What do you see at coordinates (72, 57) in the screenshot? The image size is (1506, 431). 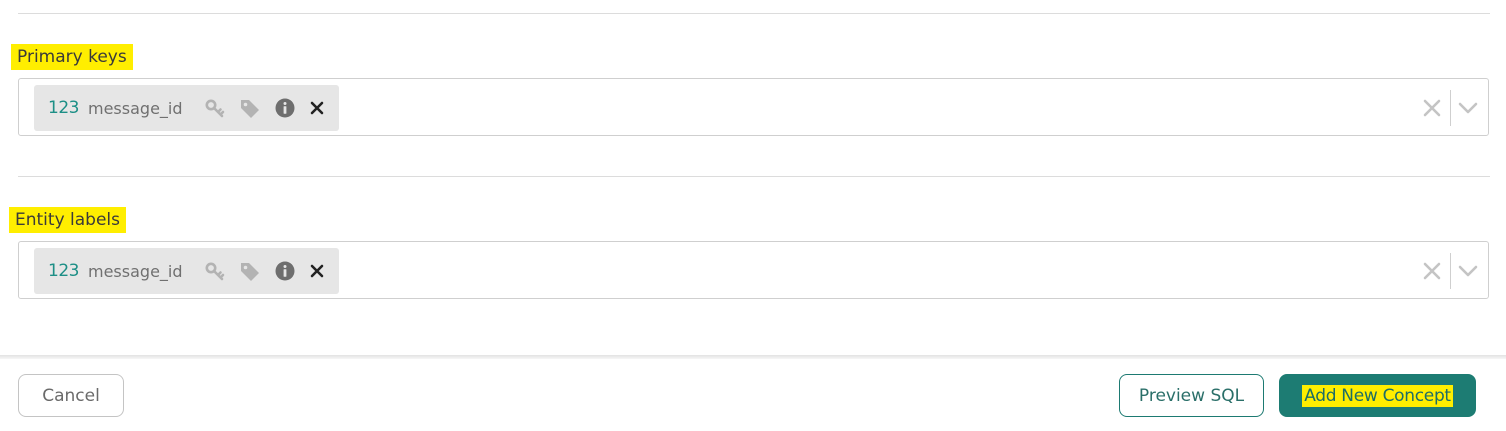 I see `primary-keys-label: Primary keys` at bounding box center [72, 57].